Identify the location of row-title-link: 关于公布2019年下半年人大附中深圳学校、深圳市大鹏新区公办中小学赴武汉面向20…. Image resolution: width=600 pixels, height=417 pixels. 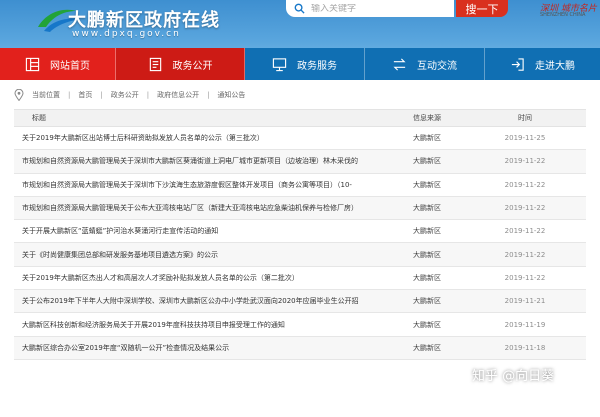
(202, 301).